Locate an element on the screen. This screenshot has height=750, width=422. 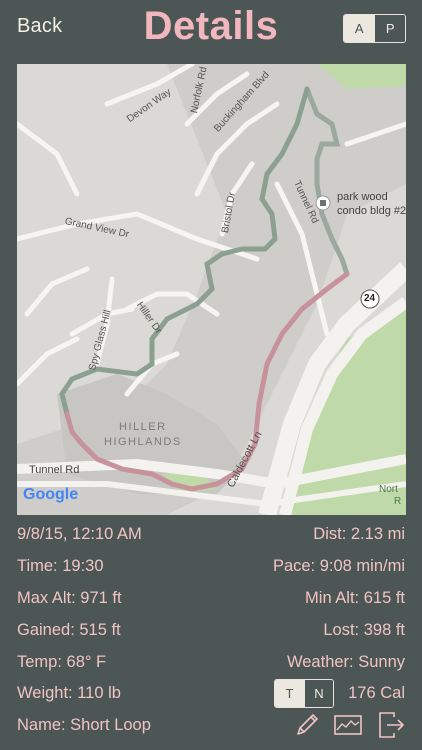
mode-toggle: A P is located at coordinates (374, 28).